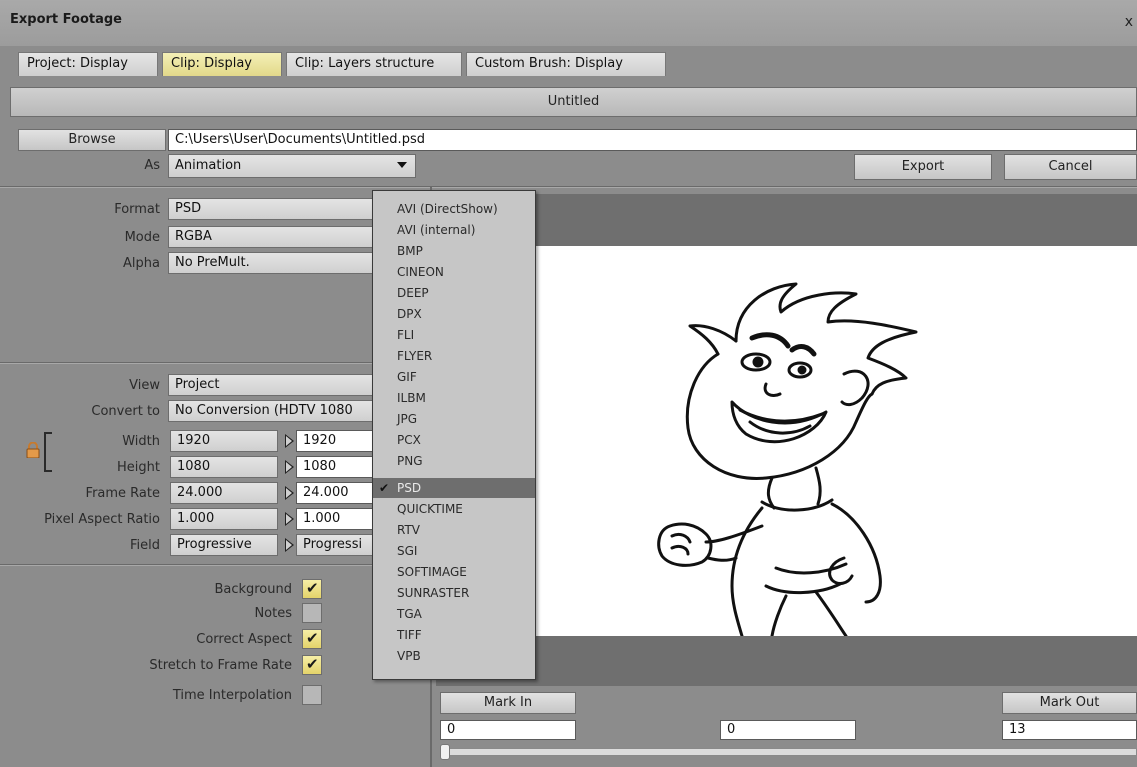  Describe the element at coordinates (445, 752) in the screenshot. I see `timeline-slider-handle` at that location.